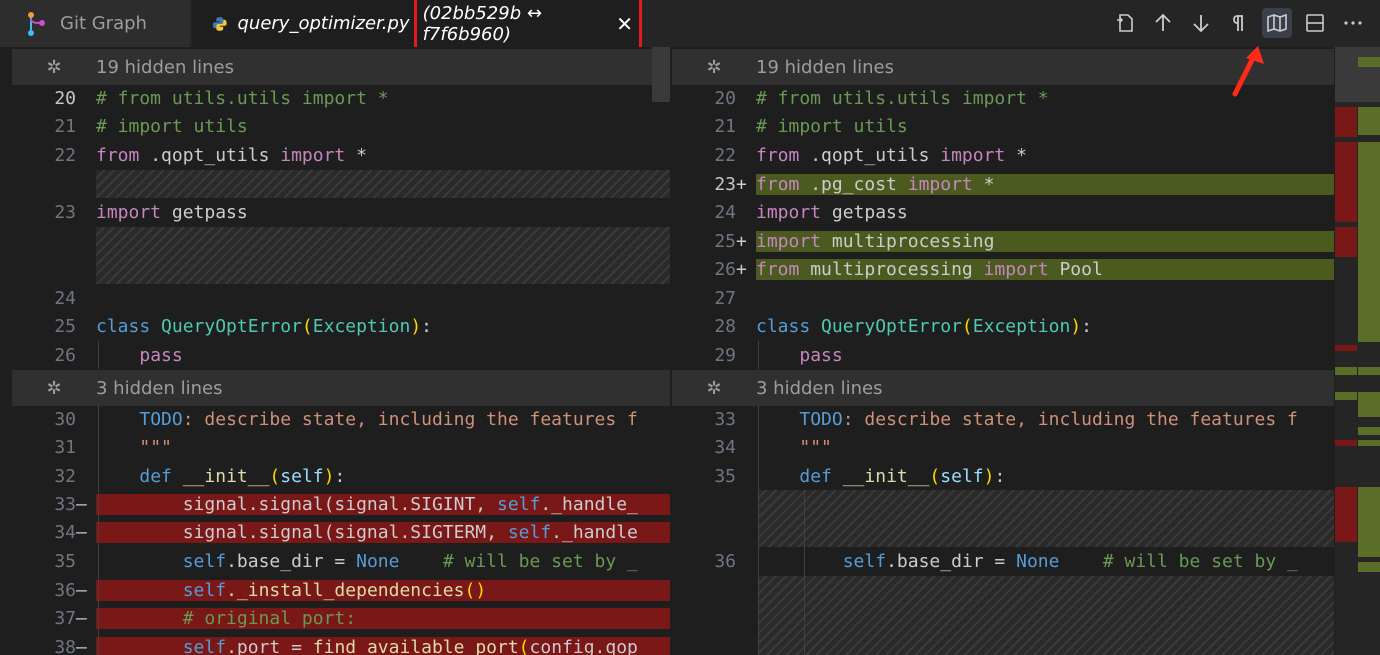 Image resolution: width=1380 pixels, height=655 pixels. Describe the element at coordinates (1163, 23) in the screenshot. I see `previous-change-icon` at that location.